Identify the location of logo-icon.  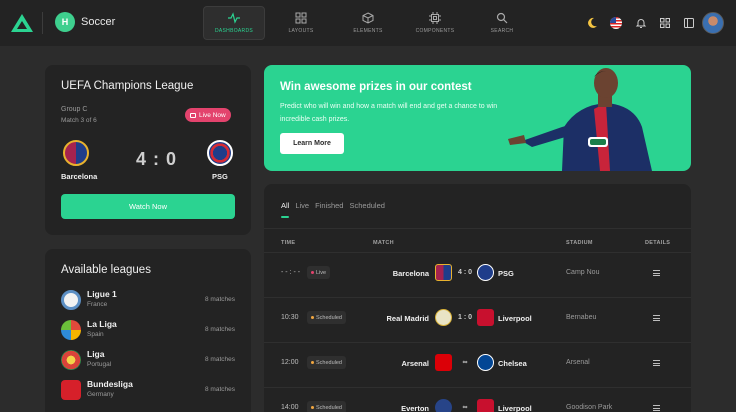
(22, 23).